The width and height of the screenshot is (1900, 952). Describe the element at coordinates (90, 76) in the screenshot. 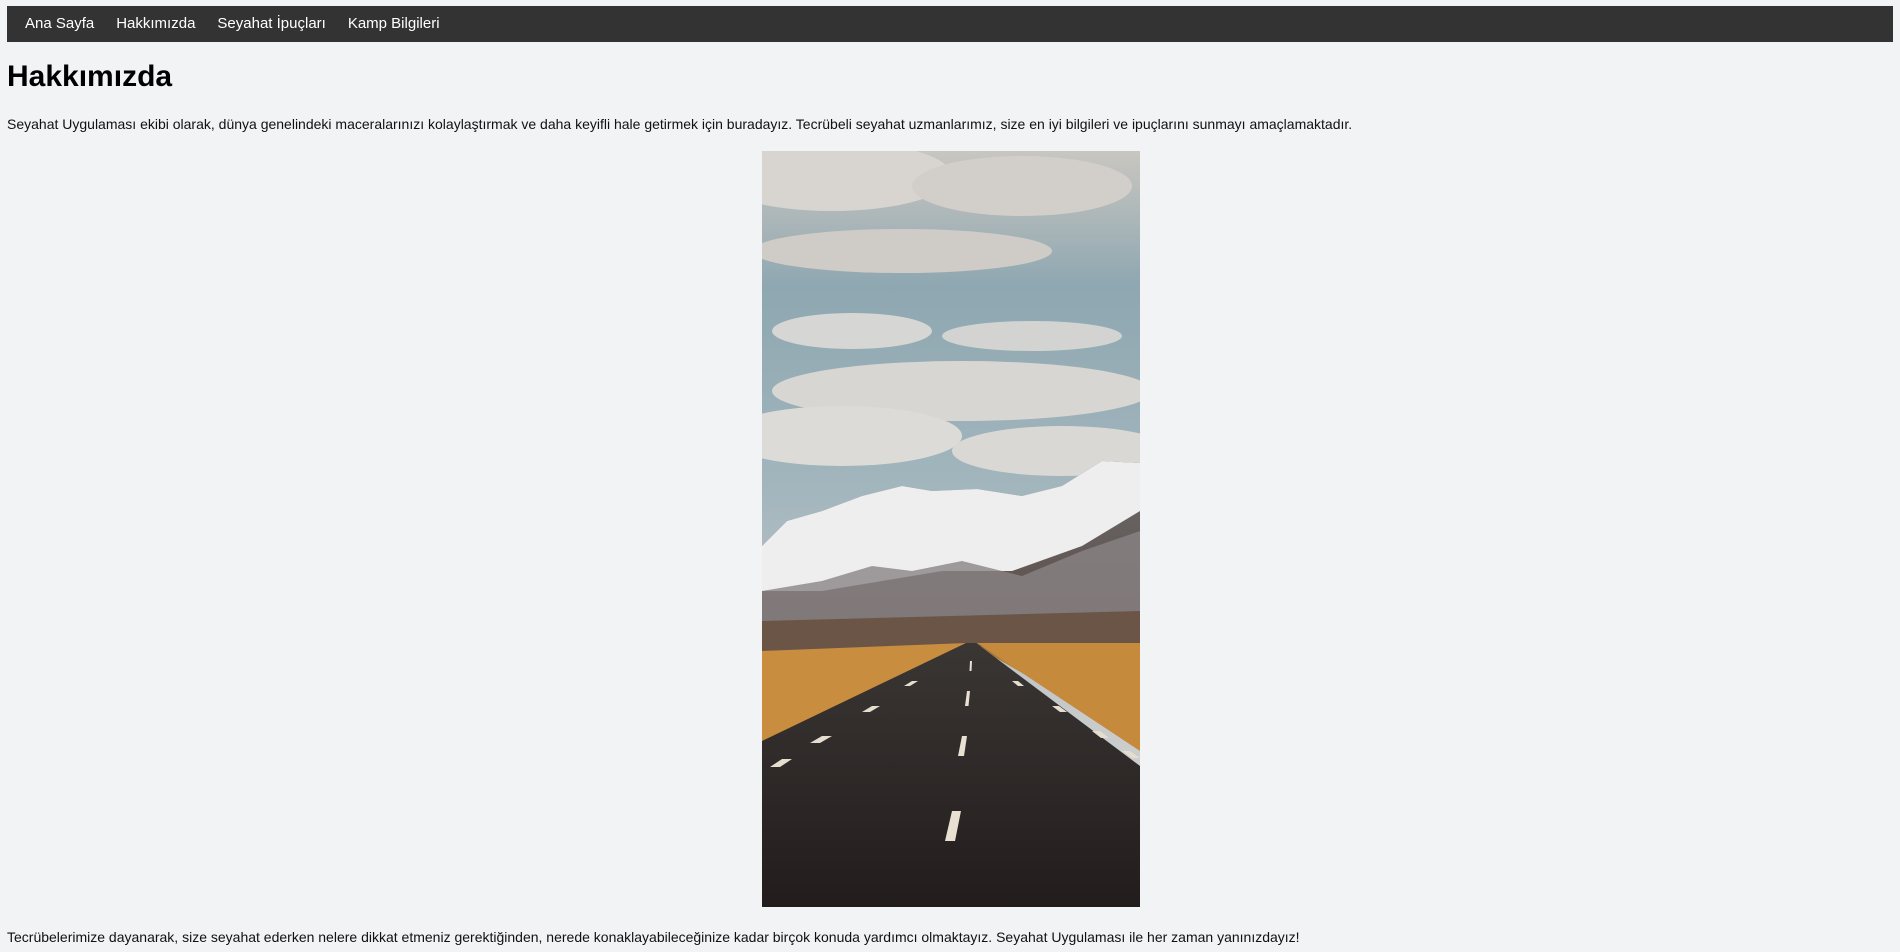

I see `page-title: Hakkımızda` at that location.